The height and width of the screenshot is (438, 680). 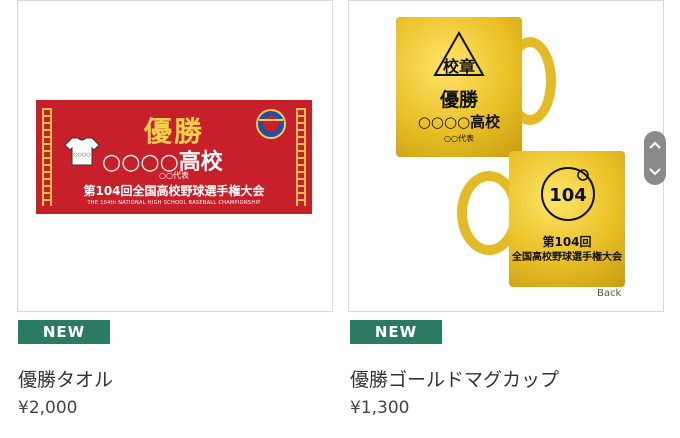 I want to click on back-label: Back, so click(x=609, y=293).